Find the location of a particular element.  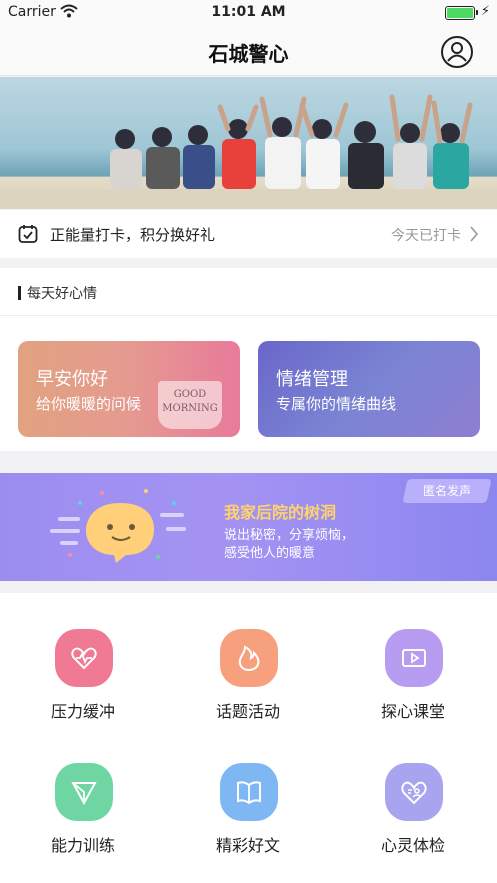

profile-button is located at coordinates (457, 52).